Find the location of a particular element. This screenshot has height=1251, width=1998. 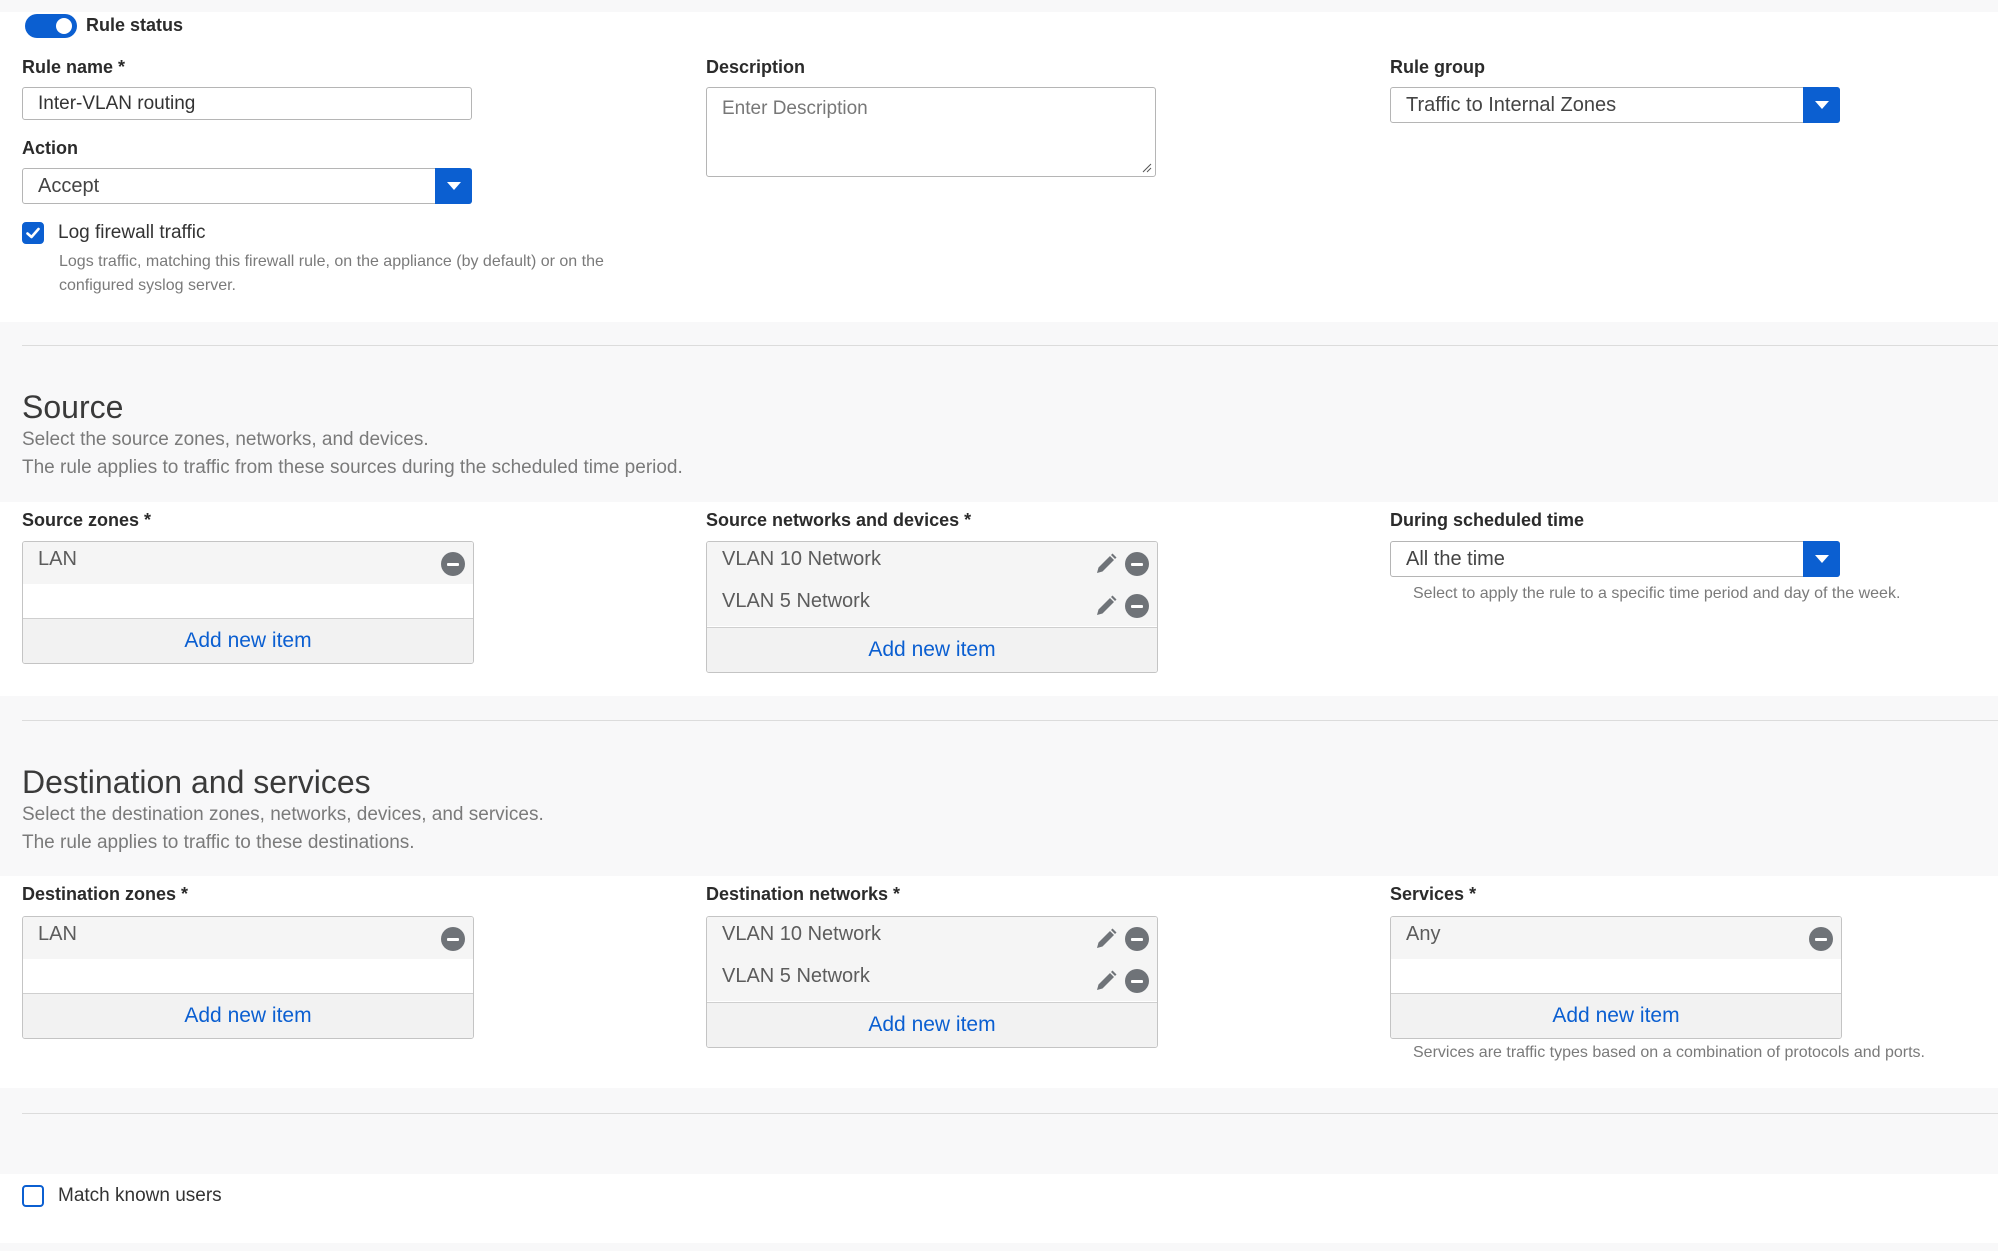

destination-zones-list: LAN Add new item is located at coordinates (248, 977).